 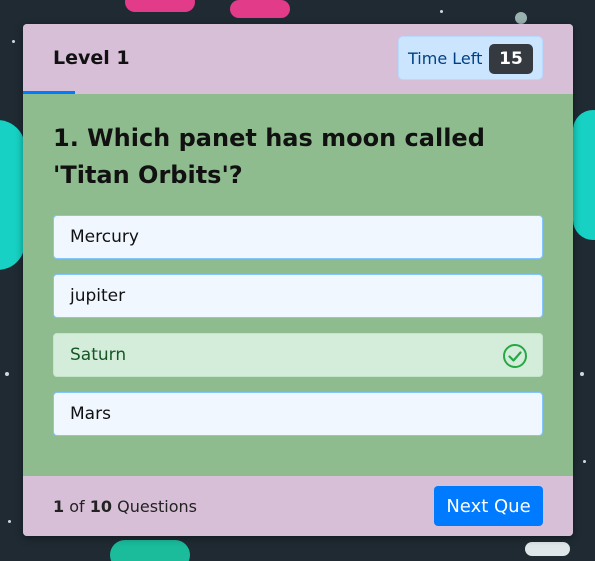 What do you see at coordinates (298, 355) in the screenshot?
I see `option-saturn: Saturn` at bounding box center [298, 355].